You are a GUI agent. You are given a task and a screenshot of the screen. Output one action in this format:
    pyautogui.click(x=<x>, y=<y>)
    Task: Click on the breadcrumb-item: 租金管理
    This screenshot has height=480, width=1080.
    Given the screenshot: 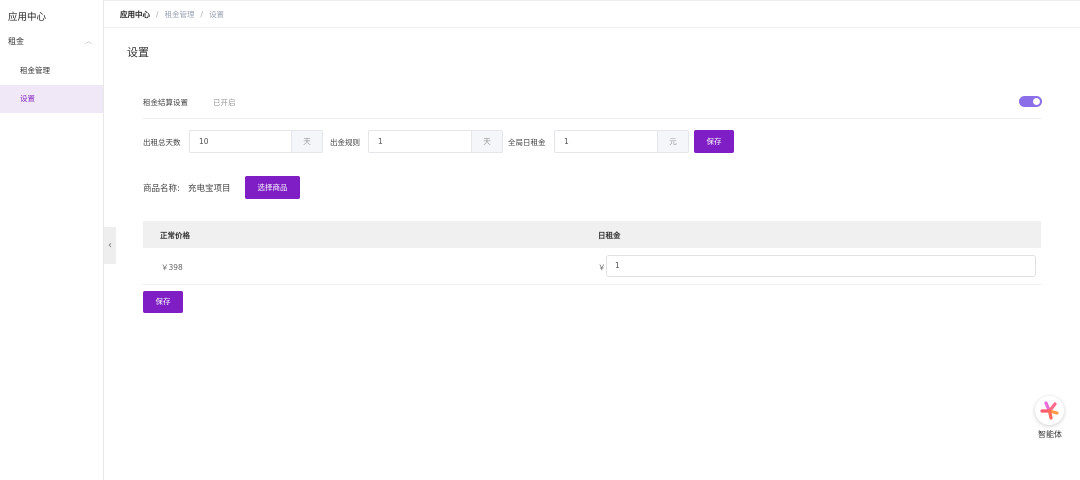 What is the action you would take?
    pyautogui.click(x=180, y=14)
    